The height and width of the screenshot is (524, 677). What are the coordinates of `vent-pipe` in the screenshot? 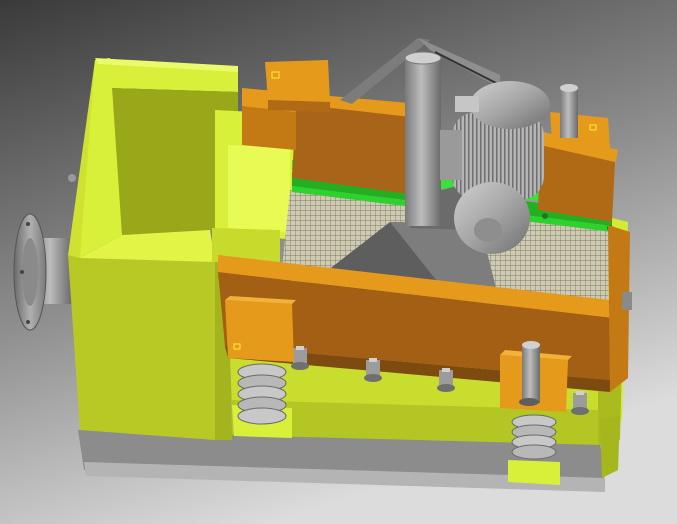 It's located at (569, 111).